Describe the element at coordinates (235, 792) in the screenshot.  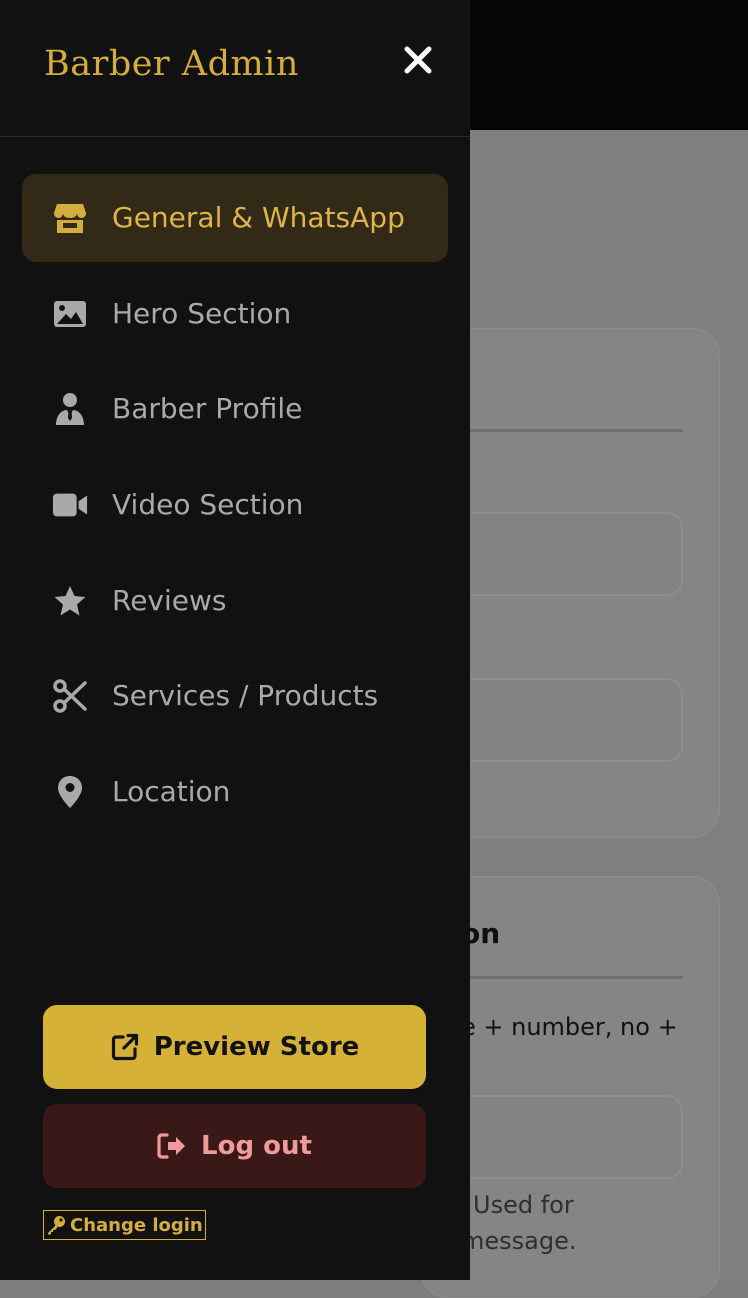
I see `sidebar-item-location: Location` at that location.